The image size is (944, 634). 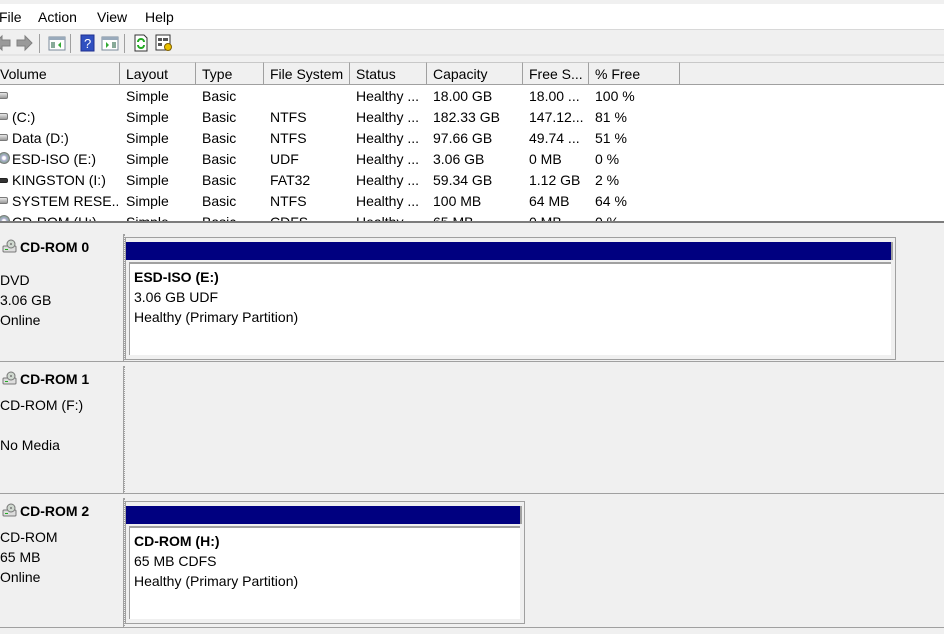 What do you see at coordinates (55, 379) in the screenshot?
I see `disk-name: CD-ROM 1` at bounding box center [55, 379].